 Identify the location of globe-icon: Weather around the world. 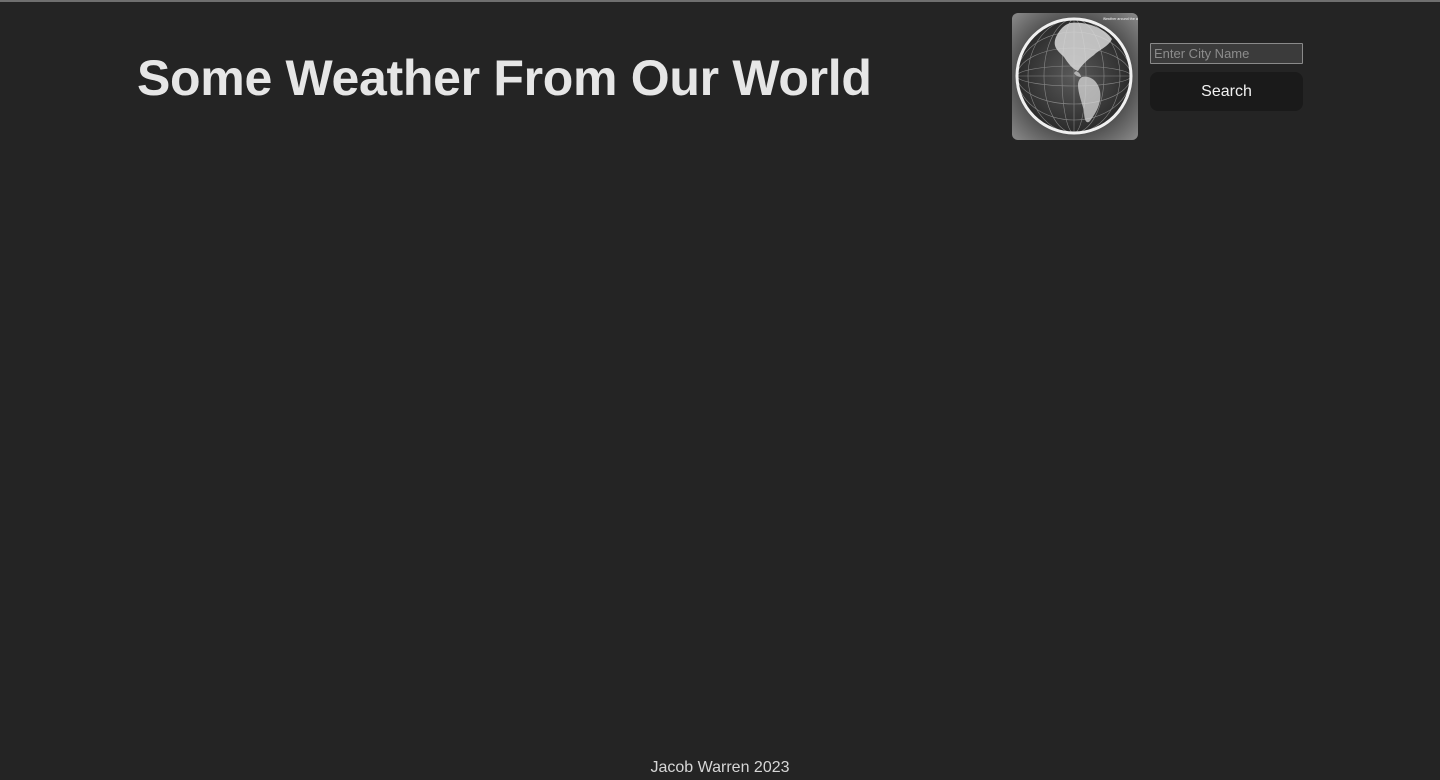
(1075, 76).